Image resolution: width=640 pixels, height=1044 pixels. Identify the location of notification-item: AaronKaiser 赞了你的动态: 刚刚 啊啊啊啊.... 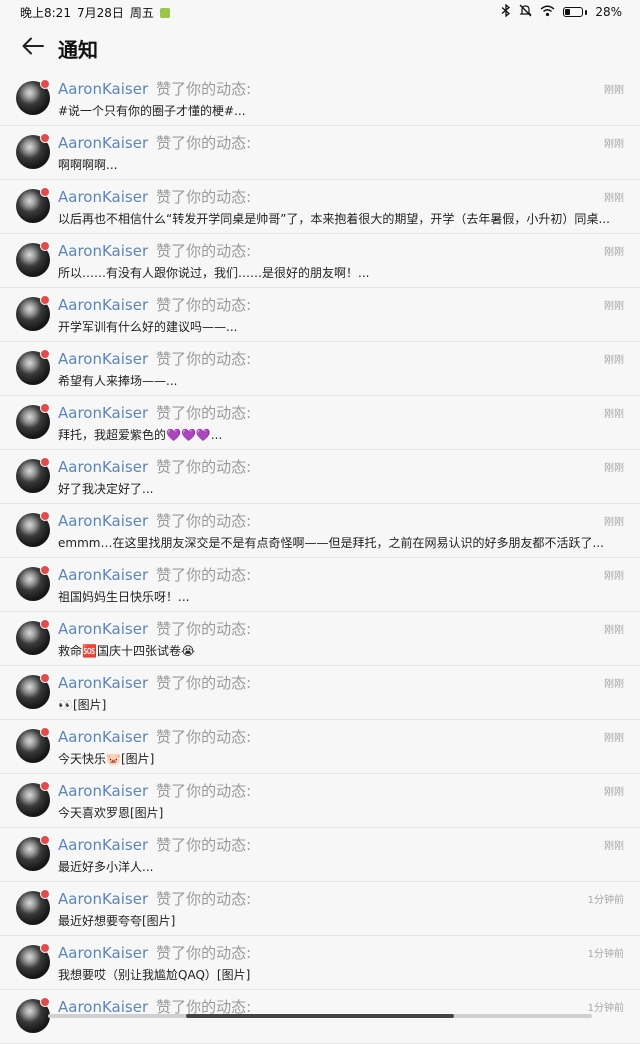
(320, 153).